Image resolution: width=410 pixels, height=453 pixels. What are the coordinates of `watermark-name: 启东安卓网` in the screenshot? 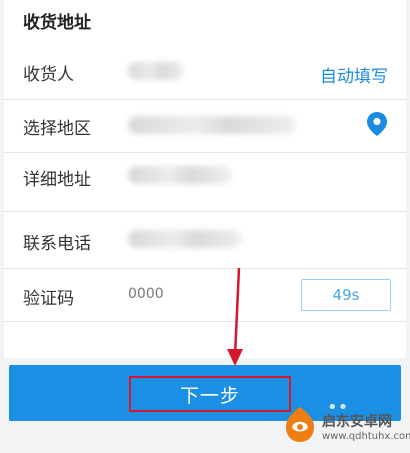 It's located at (357, 422).